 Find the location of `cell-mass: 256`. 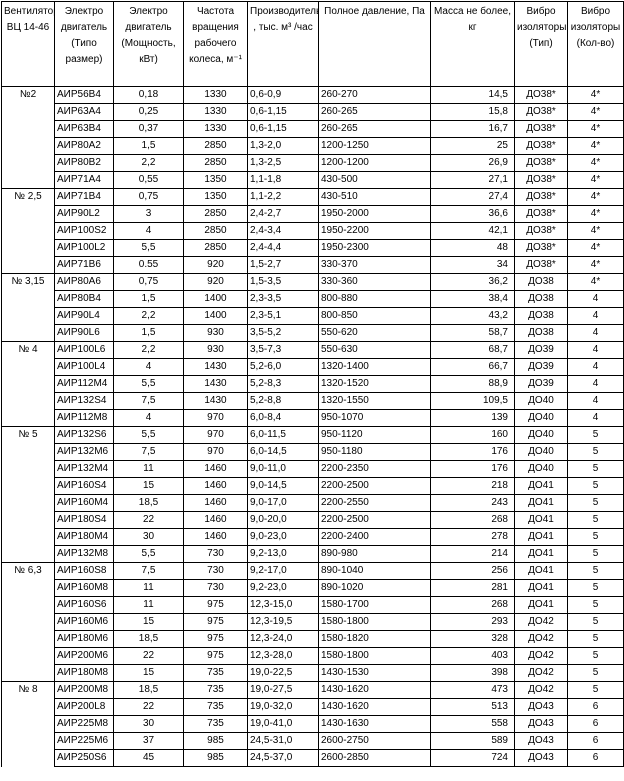

cell-mass: 256 is located at coordinates (472, 571).